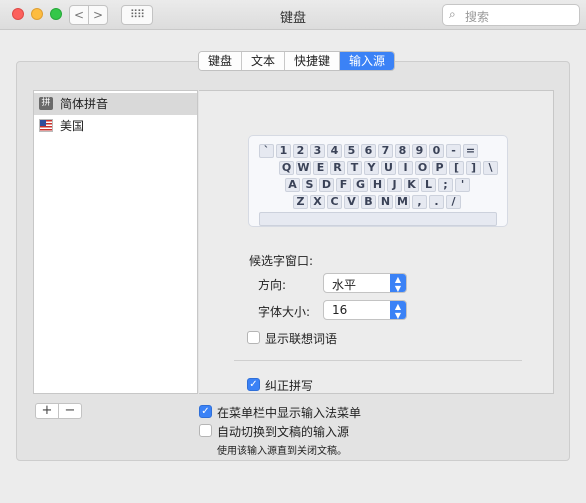 This screenshot has width=586, height=503. Describe the element at coordinates (365, 283) in the screenshot. I see `direction-popup: 水平 ▲ ▼` at that location.